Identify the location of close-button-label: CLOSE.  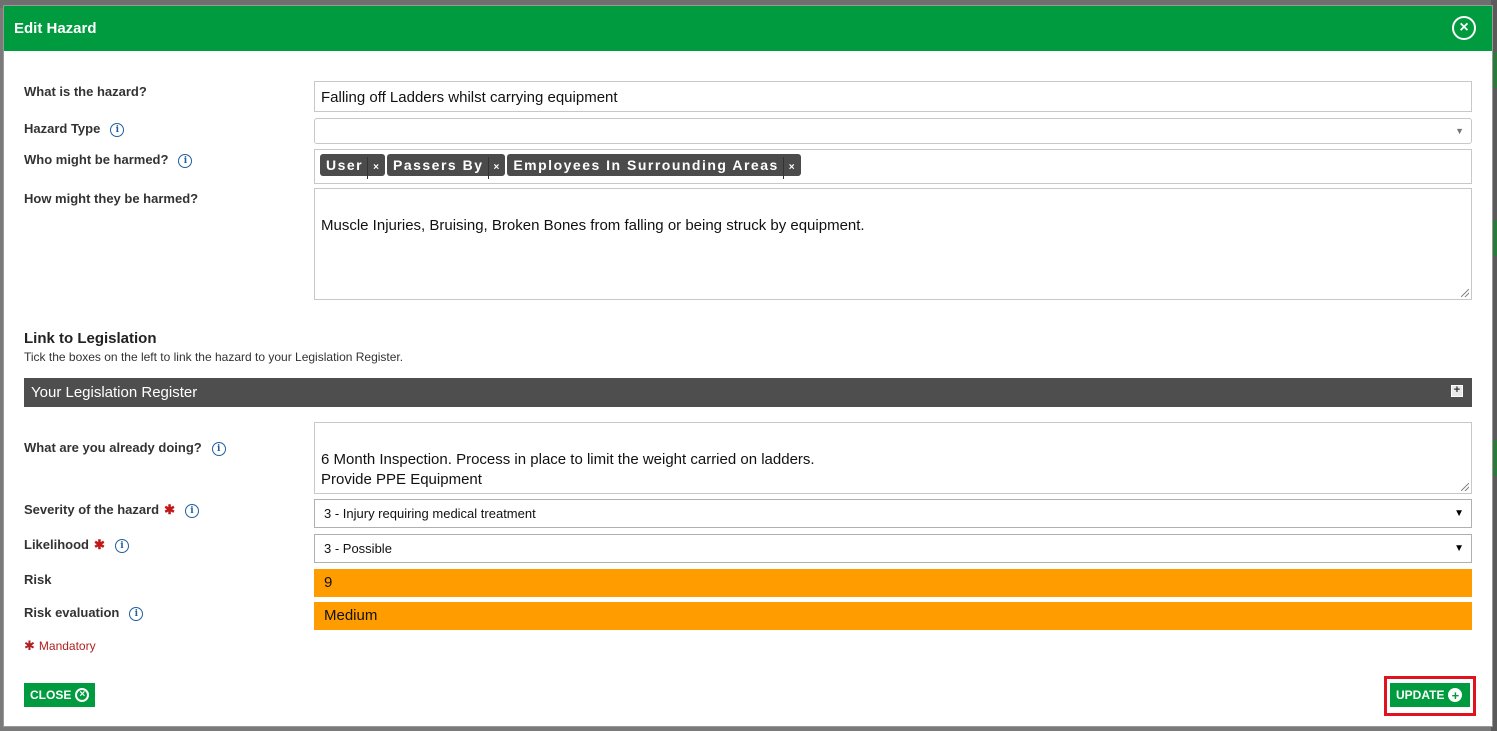
(51, 695).